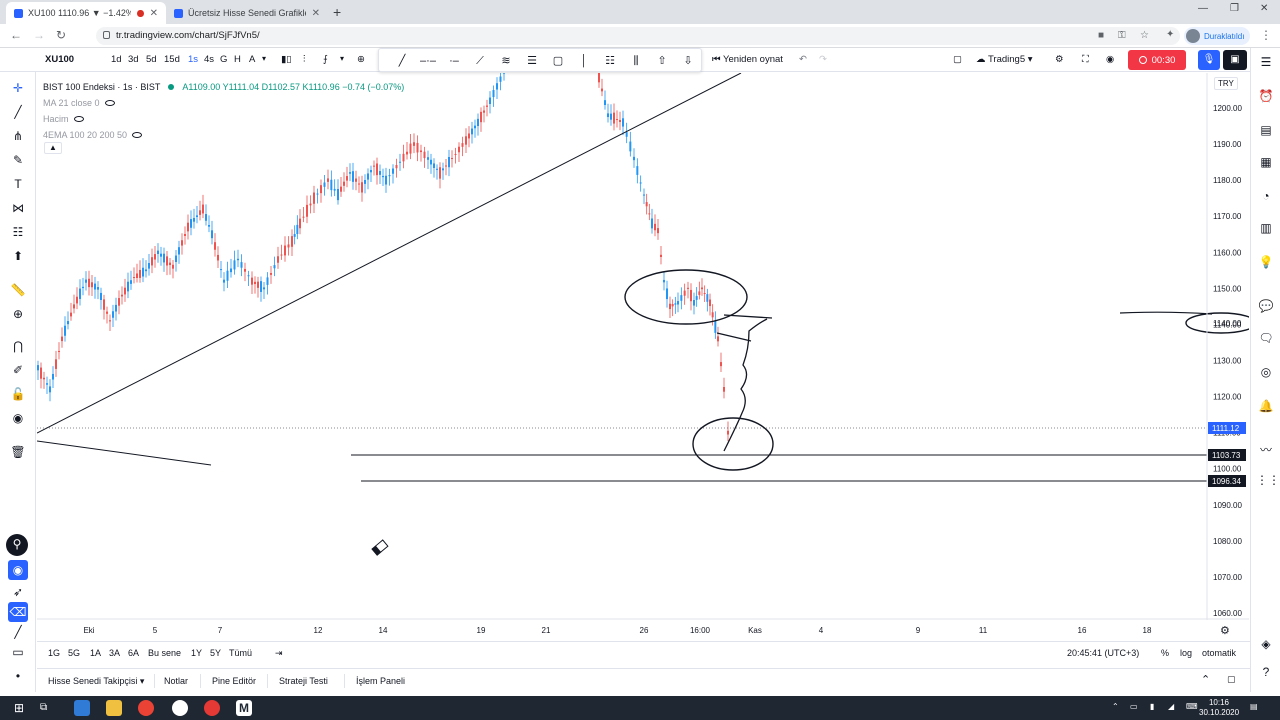 Image resolution: width=1280 pixels, height=720 pixels. I want to click on rectangle-icon: ▢, so click(558, 61).